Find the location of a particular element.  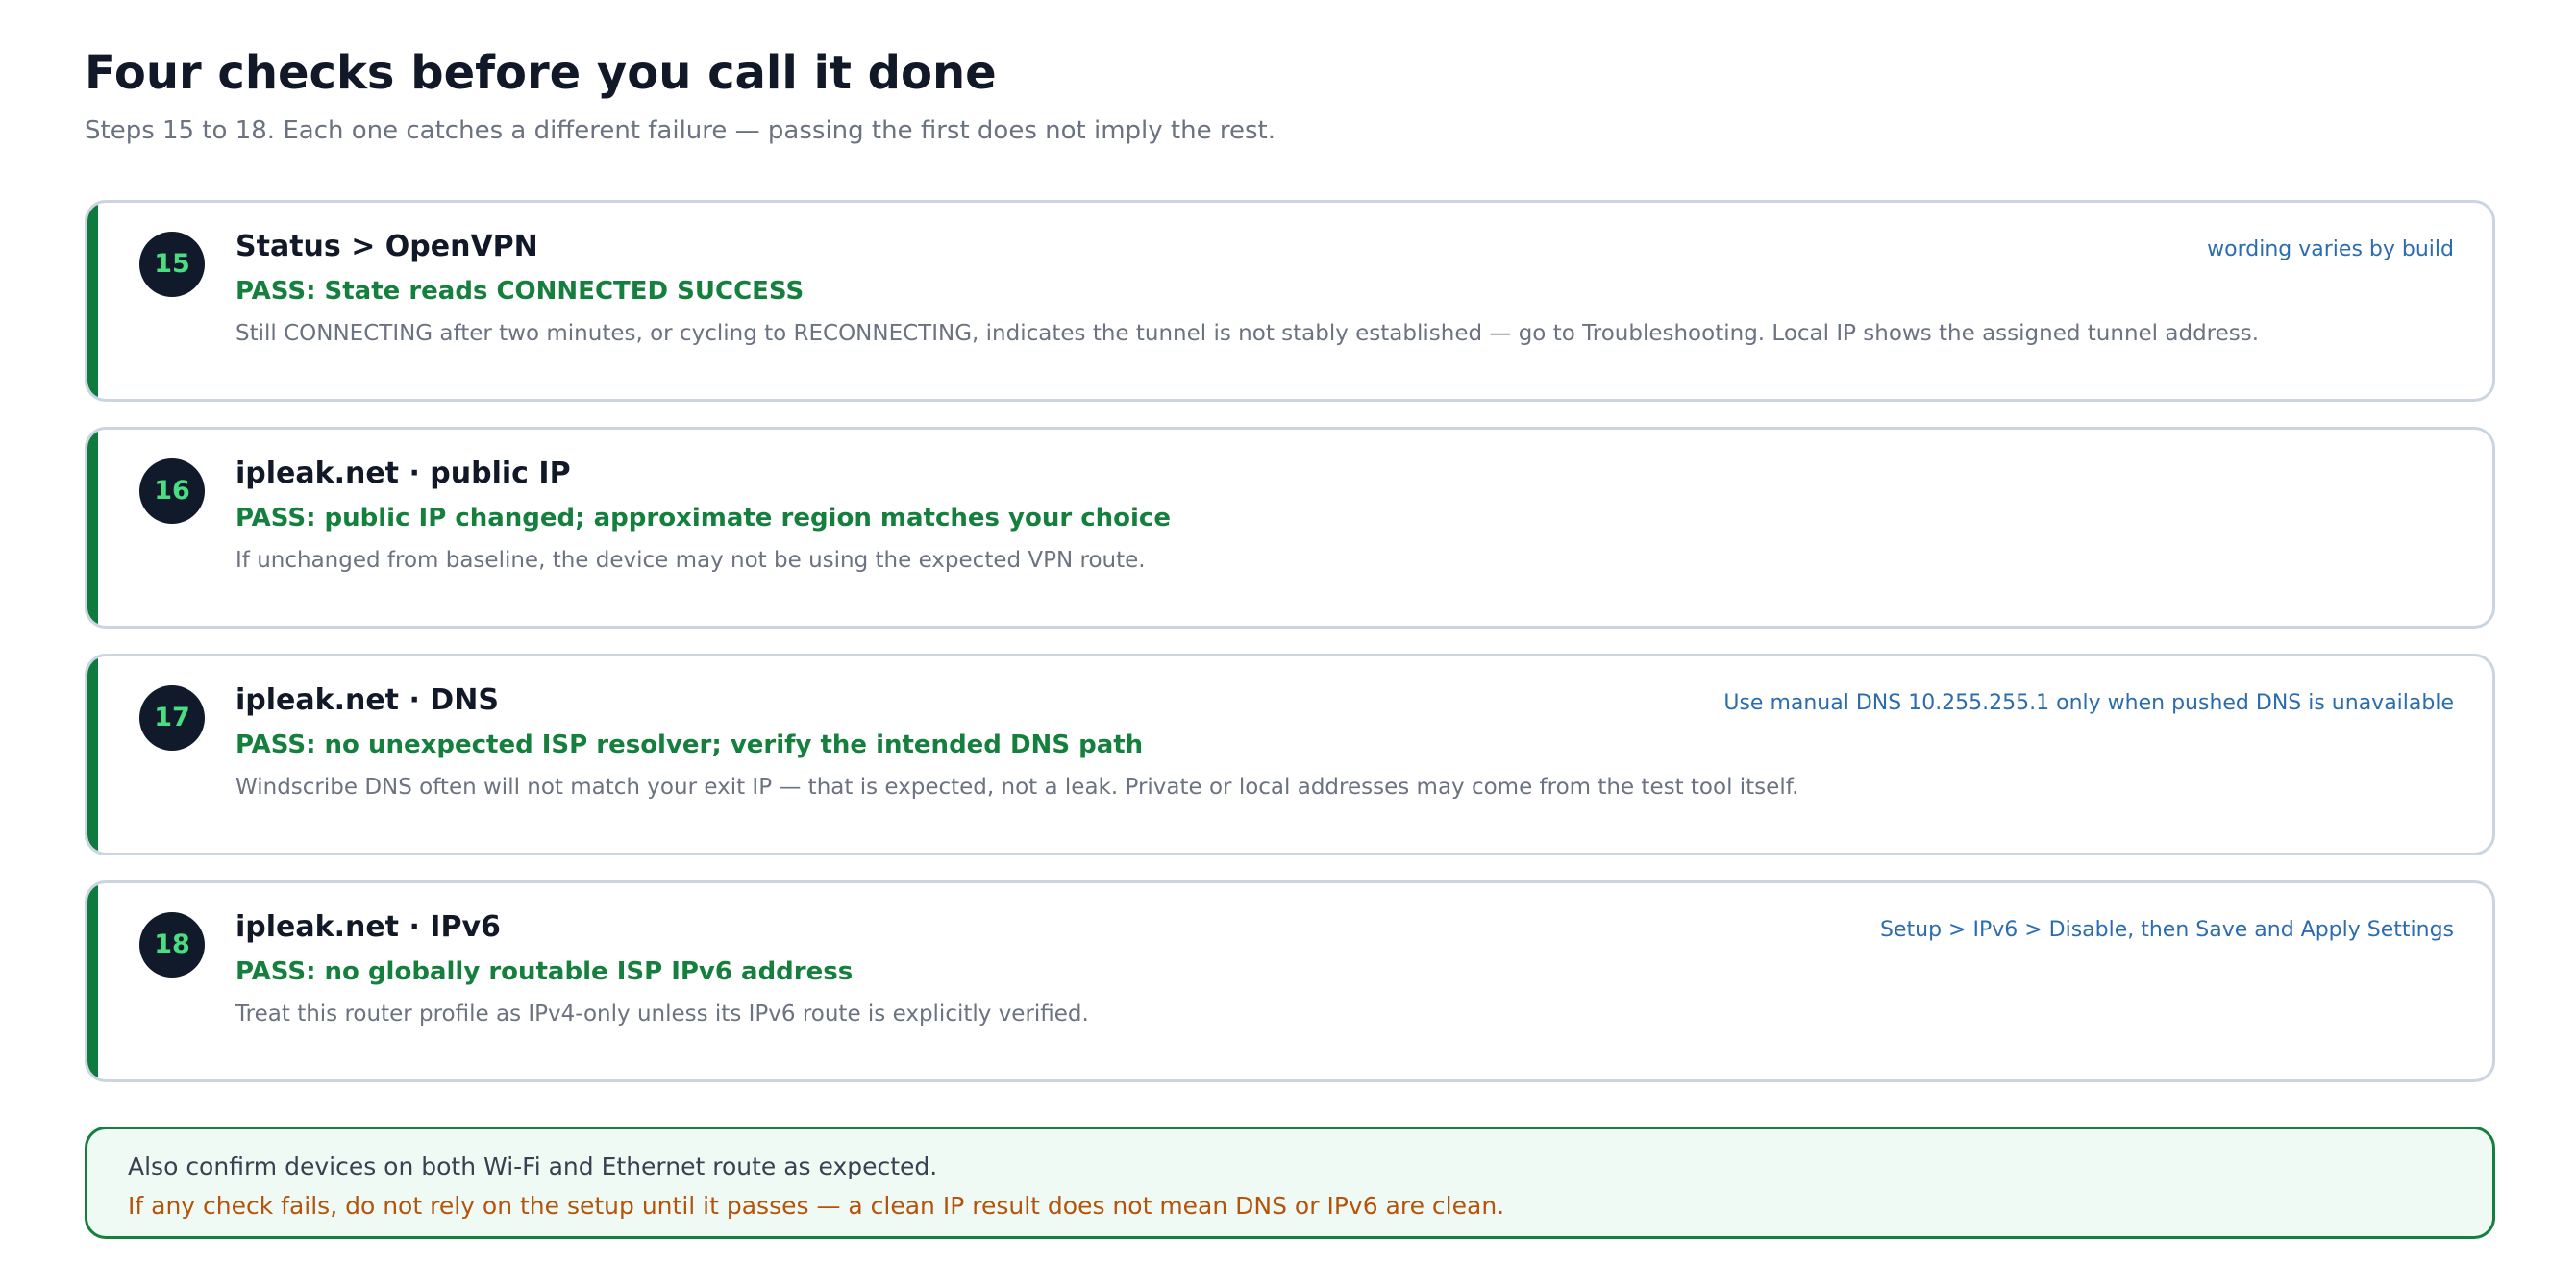

check-heading: Status > OpenVPN is located at coordinates (386, 247).